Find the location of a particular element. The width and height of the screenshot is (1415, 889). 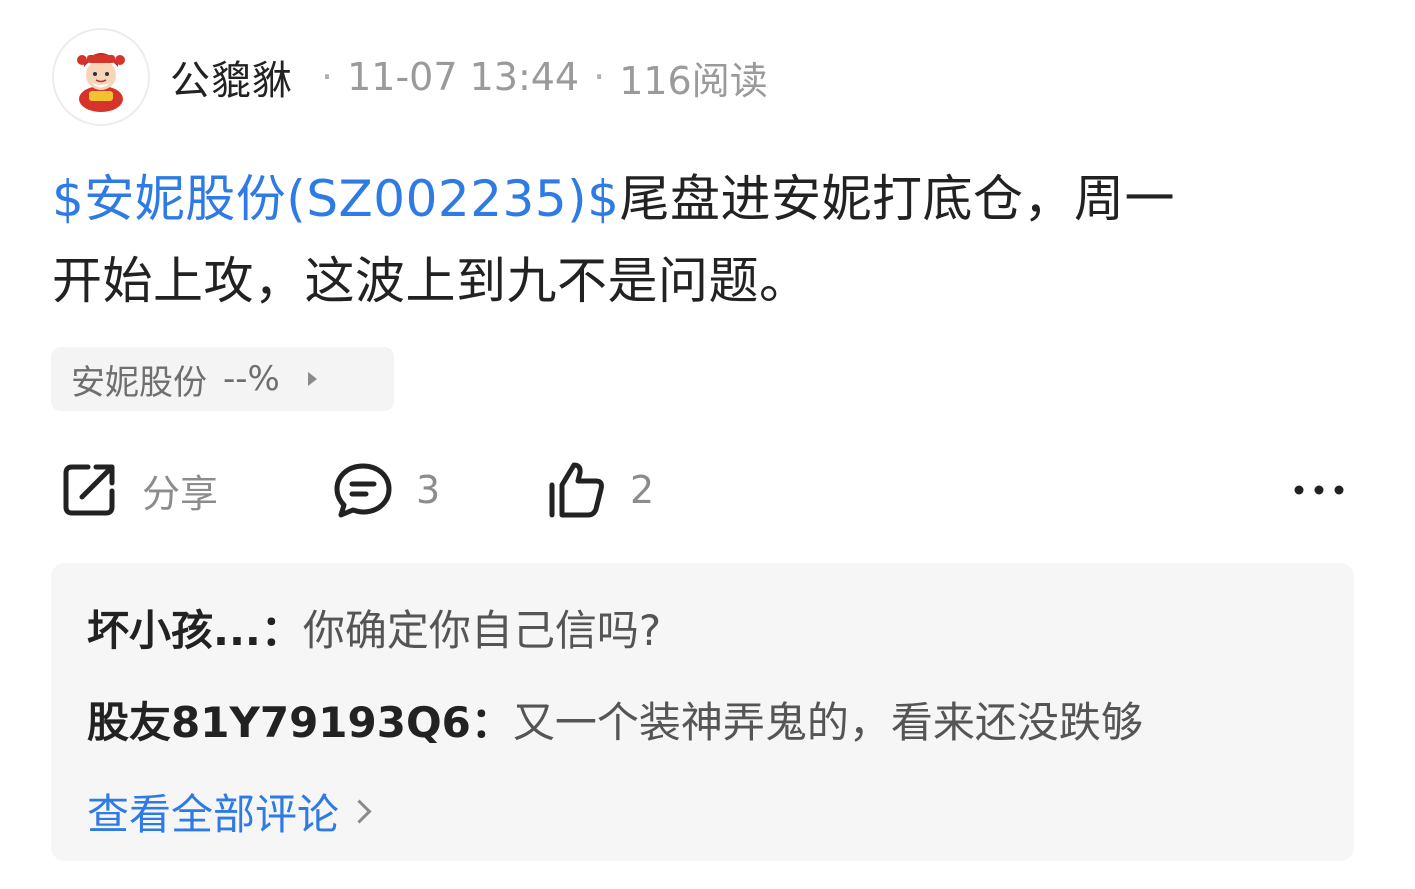

like-button: 2 is located at coordinates (600, 490).